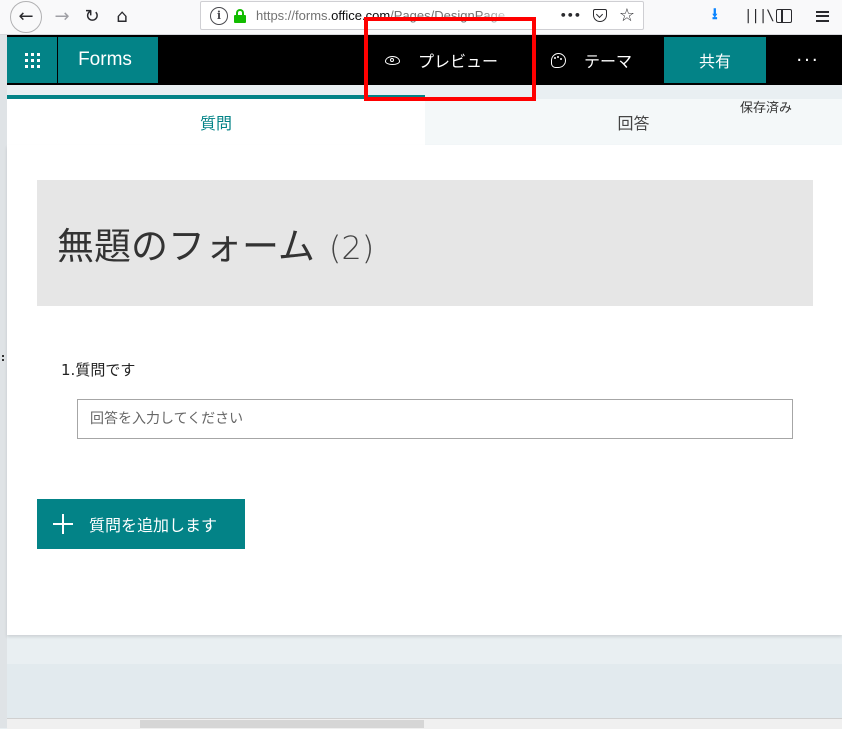  Describe the element at coordinates (458, 61) in the screenshot. I see `preview-label: プレビュー` at that location.